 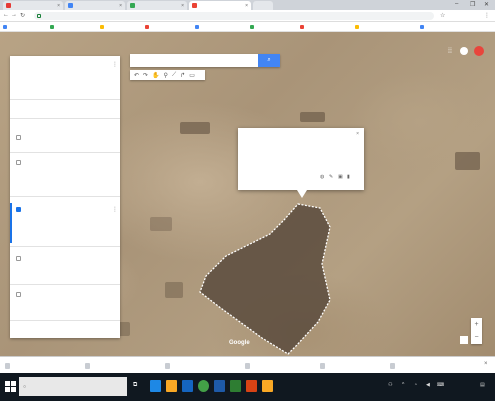 What do you see at coordinates (442, 15) in the screenshot?
I see `star-icon: ☆` at bounding box center [442, 15].